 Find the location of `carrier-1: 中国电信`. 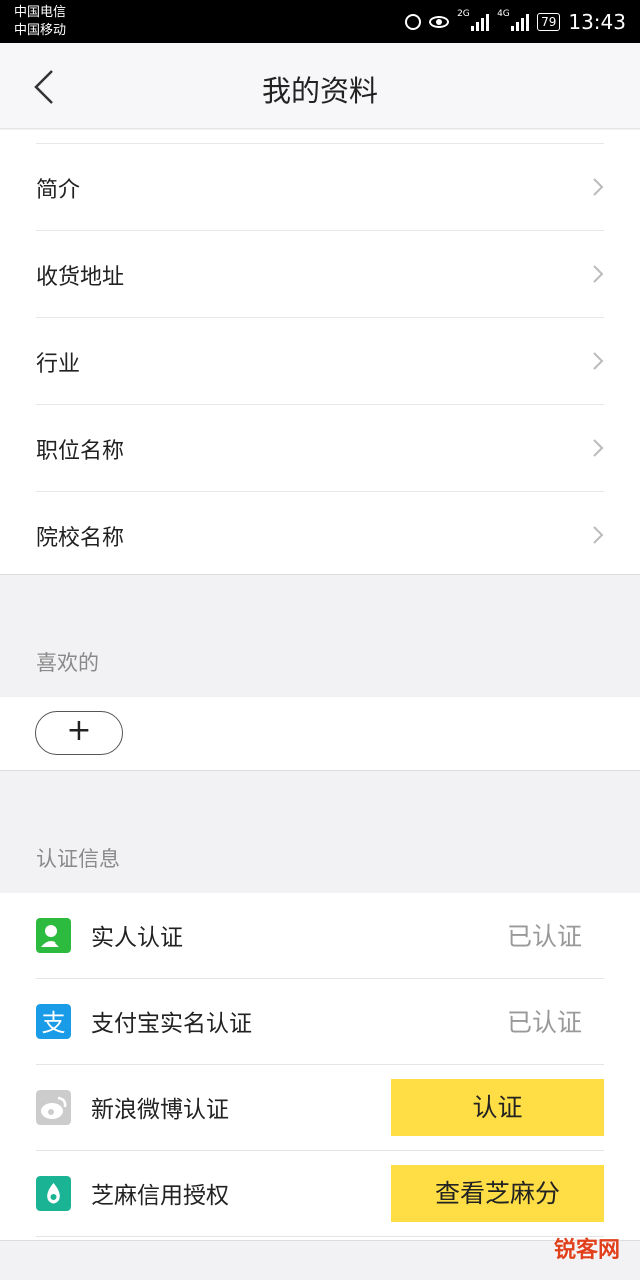

carrier-1: 中国电信 is located at coordinates (40, 12).